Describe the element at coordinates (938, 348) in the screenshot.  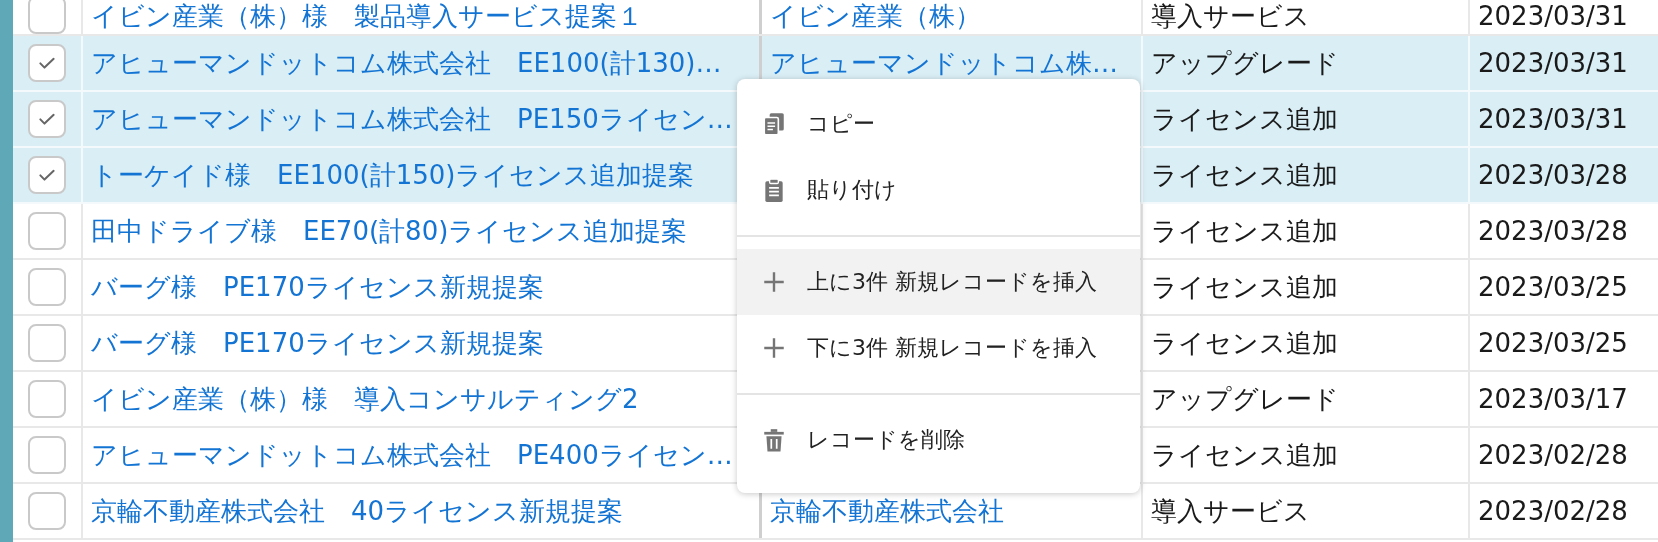
I see `menu-item: 下に3件 新規レコードを挿入` at that location.